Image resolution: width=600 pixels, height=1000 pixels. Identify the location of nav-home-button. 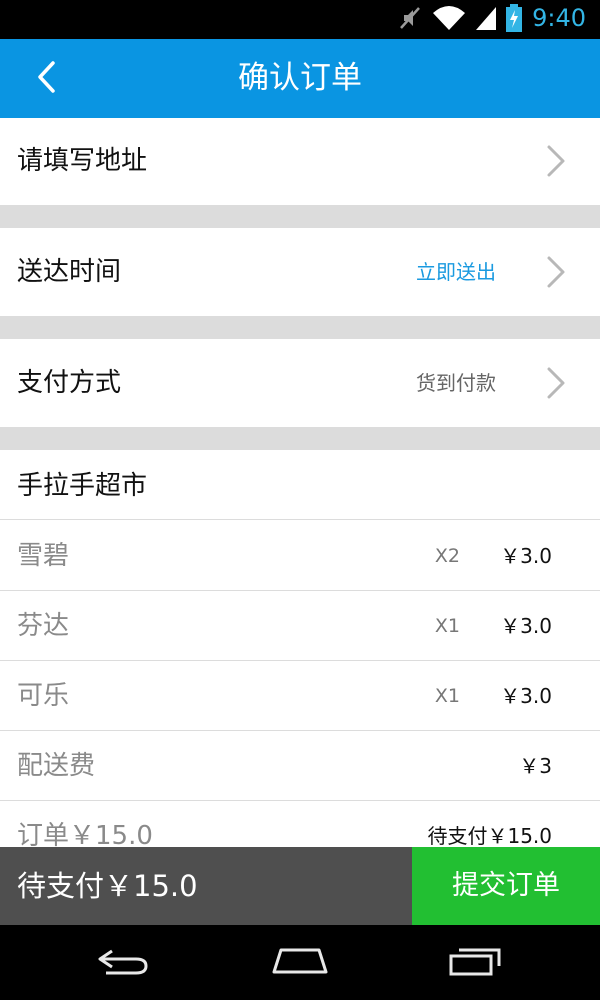
(300, 963).